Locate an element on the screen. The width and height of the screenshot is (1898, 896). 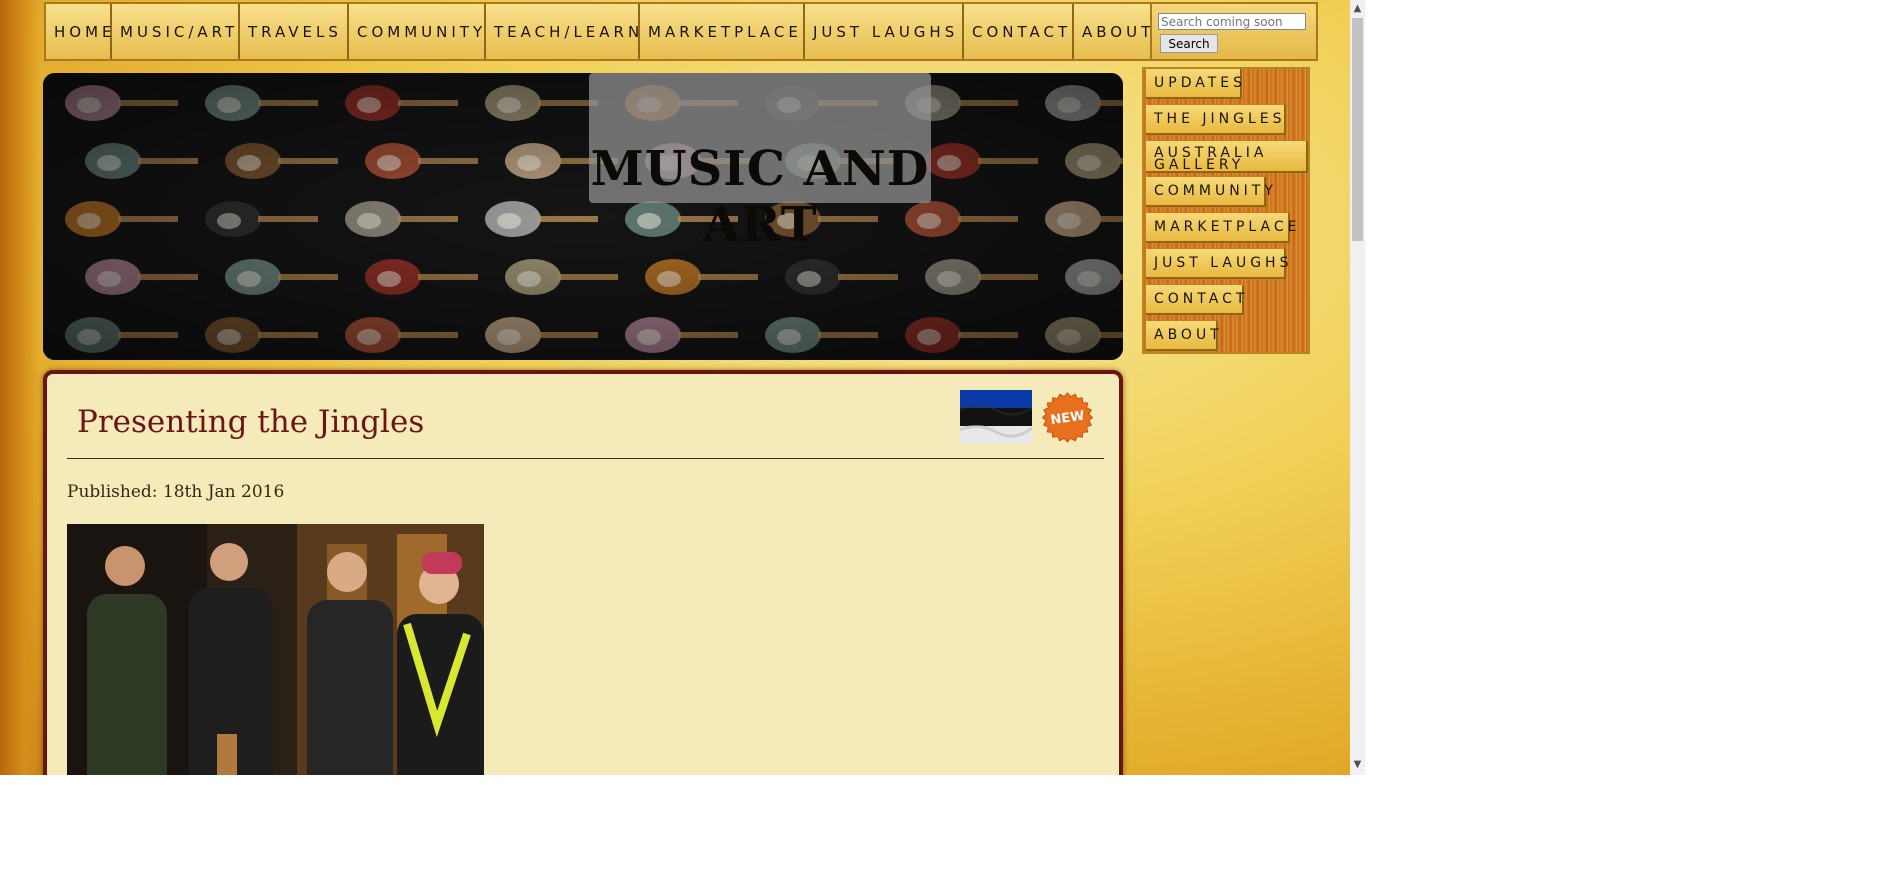
side-item-about: ABOUT is located at coordinates (1182, 336).